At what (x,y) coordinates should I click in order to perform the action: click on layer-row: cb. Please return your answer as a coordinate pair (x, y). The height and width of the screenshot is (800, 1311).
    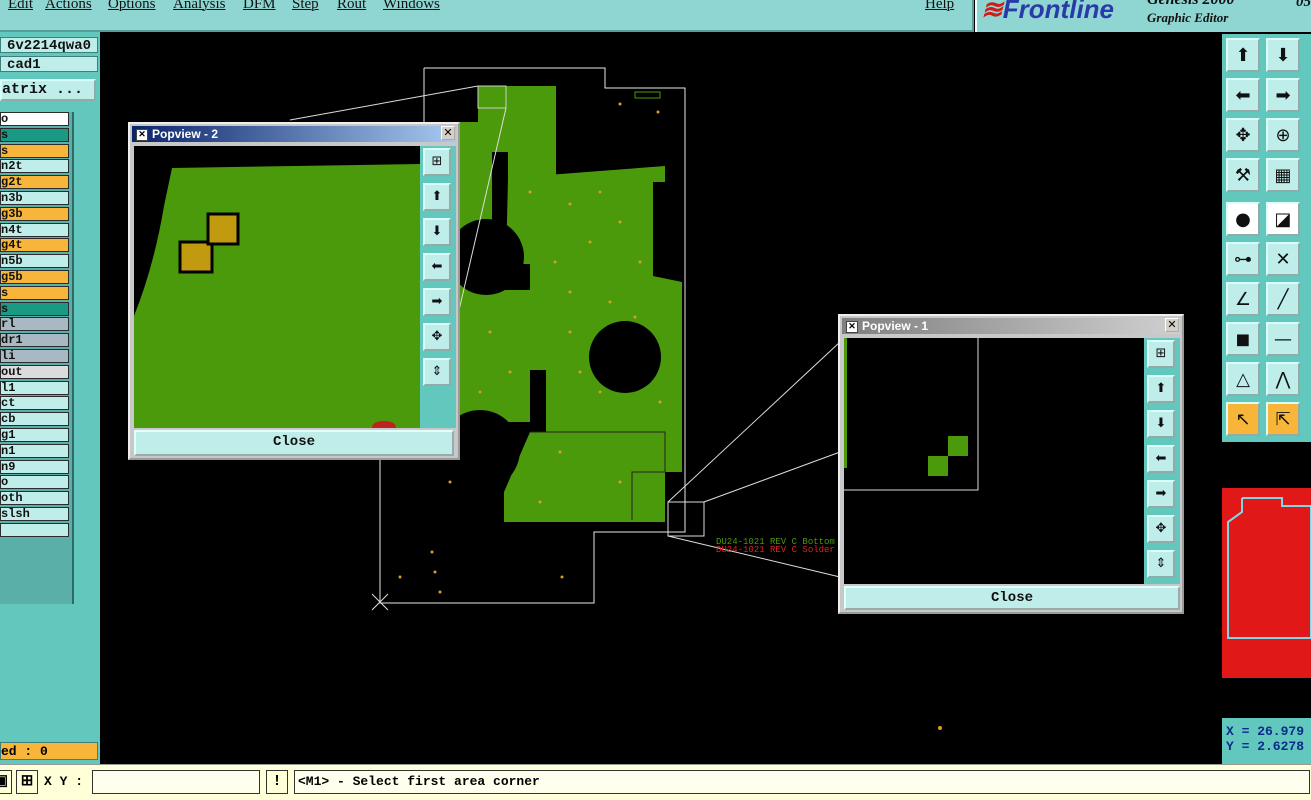
    Looking at the image, I should click on (34, 419).